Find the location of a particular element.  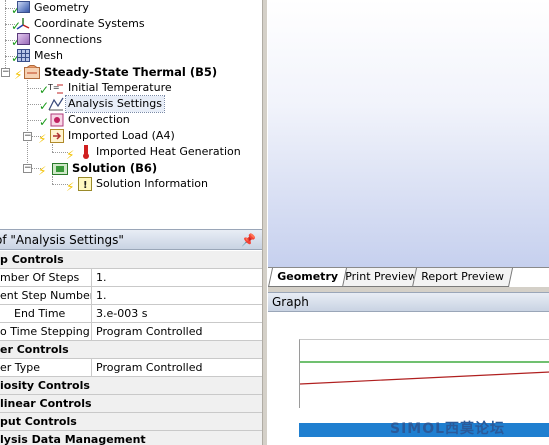

details-category-label: er Controls is located at coordinates (34, 349).